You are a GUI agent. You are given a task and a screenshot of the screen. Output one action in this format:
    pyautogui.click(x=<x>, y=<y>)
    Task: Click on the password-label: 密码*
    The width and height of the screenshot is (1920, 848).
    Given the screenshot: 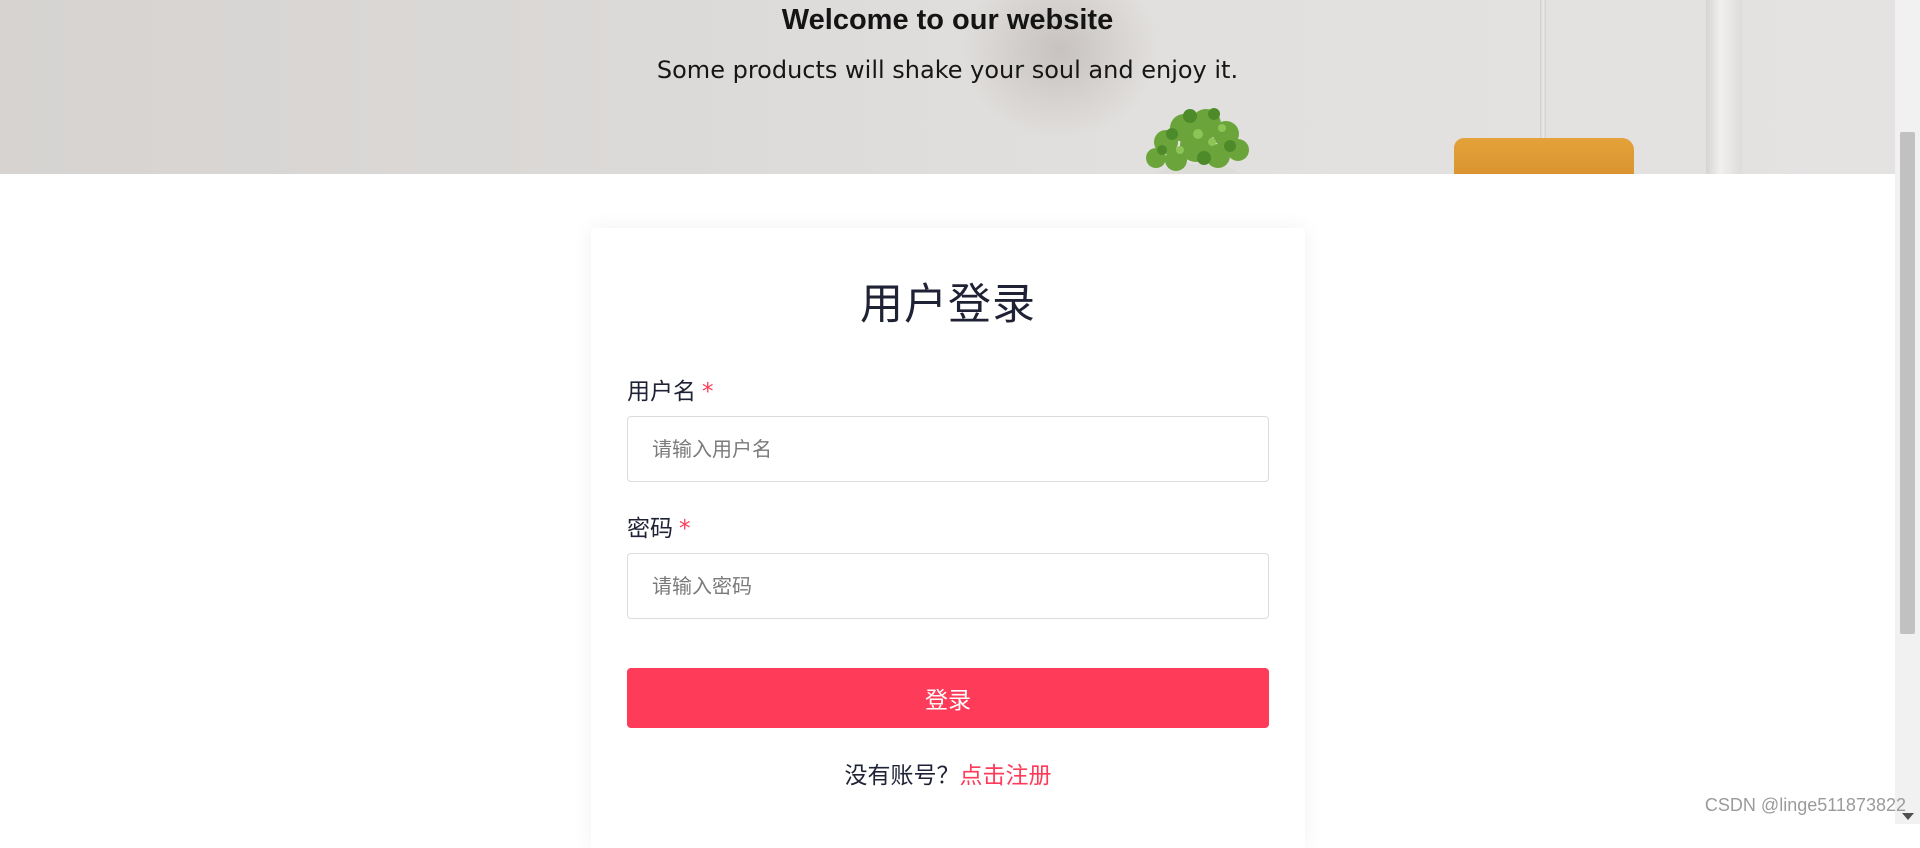 What is the action you would take?
    pyautogui.click(x=659, y=526)
    